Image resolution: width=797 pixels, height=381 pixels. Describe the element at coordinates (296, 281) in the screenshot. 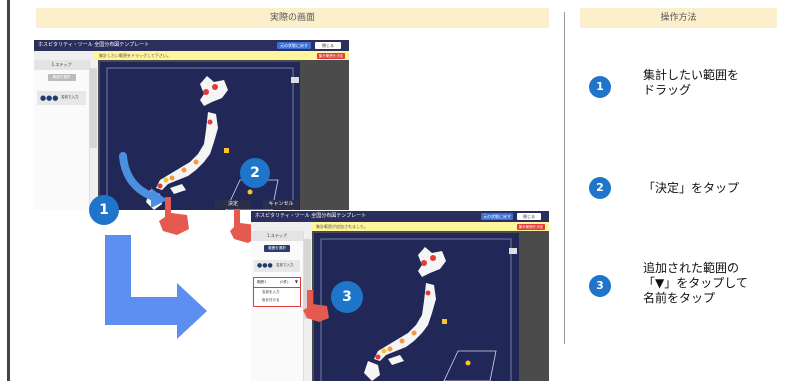

I see `chevron-down-icon: ▼` at that location.